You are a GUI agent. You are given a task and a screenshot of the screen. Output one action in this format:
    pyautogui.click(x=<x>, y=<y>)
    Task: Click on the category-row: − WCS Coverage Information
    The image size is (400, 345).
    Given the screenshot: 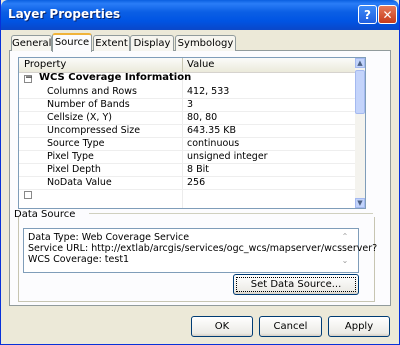 What is the action you would take?
    pyautogui.click(x=187, y=78)
    